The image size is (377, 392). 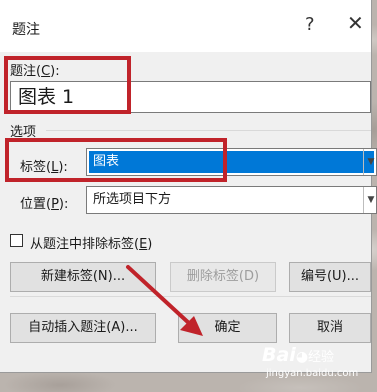 I want to click on watermark-url: jingyan.baidu.com, so click(x=312, y=373).